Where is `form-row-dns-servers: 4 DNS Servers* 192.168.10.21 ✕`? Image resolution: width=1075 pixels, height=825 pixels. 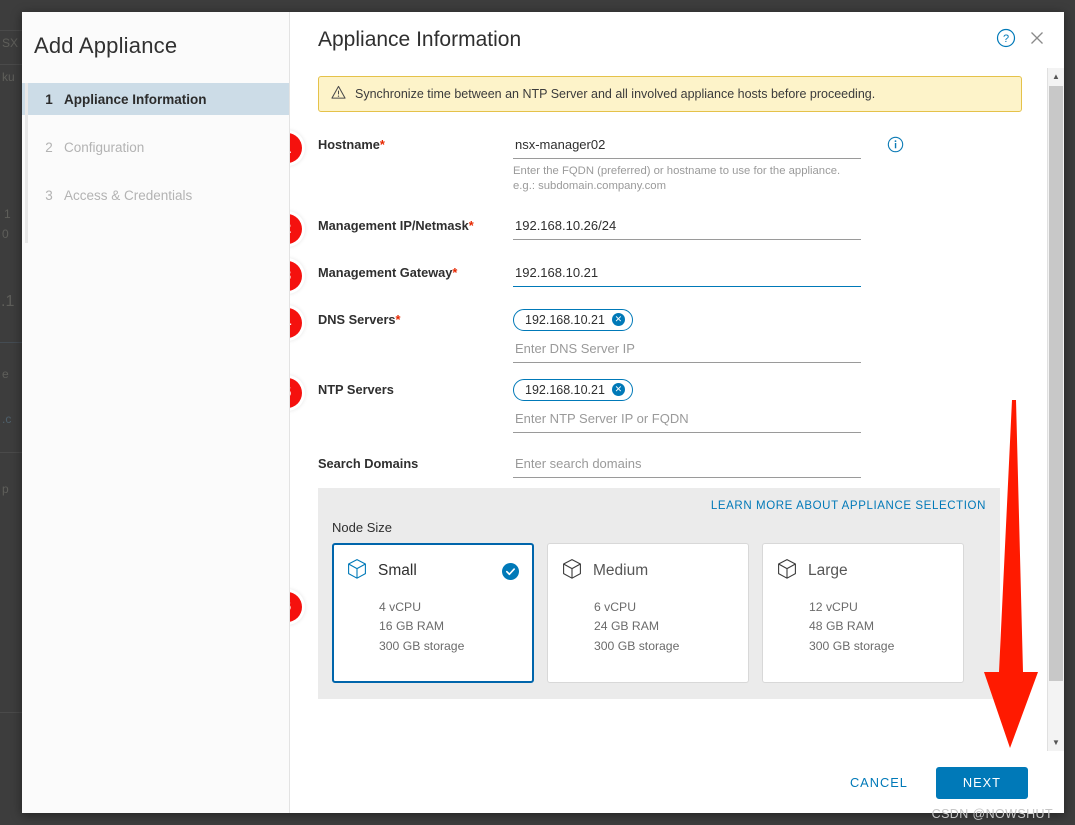
form-row-dns-servers: 4 DNS Servers* 192.168.10.21 ✕ is located at coordinates (663, 335).